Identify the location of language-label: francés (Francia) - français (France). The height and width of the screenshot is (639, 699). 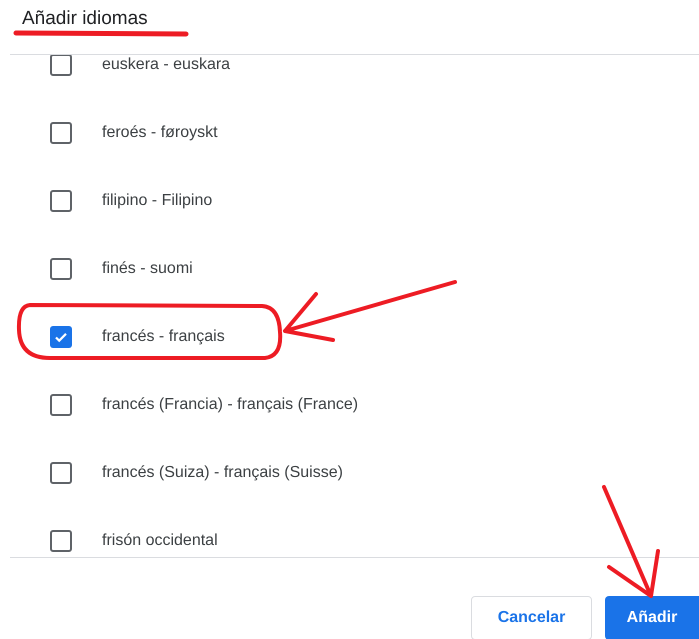
(230, 405).